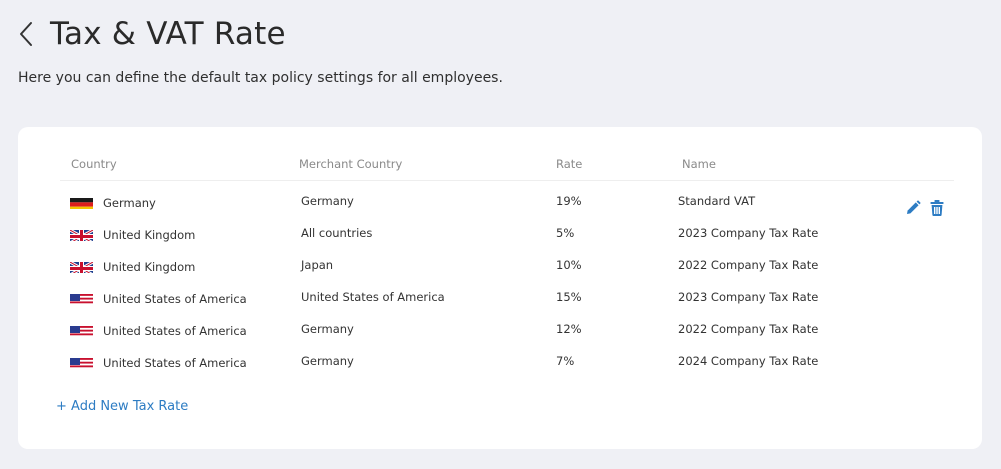 The width and height of the screenshot is (1001, 469). What do you see at coordinates (748, 361) in the screenshot?
I see `name-cell: 2024 Company Tax Rate` at bounding box center [748, 361].